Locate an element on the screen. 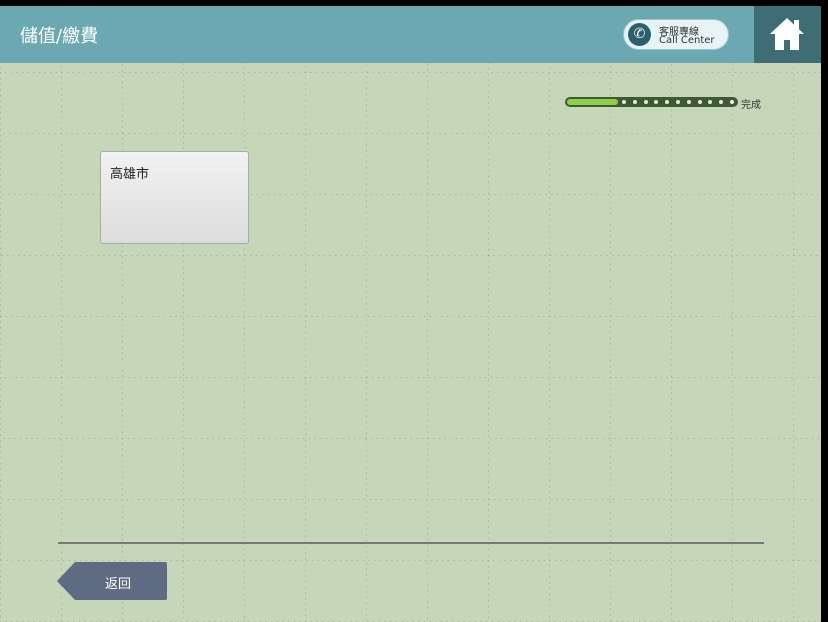 The image size is (828, 622). call-center-label-en: Call Center is located at coordinates (687, 40).